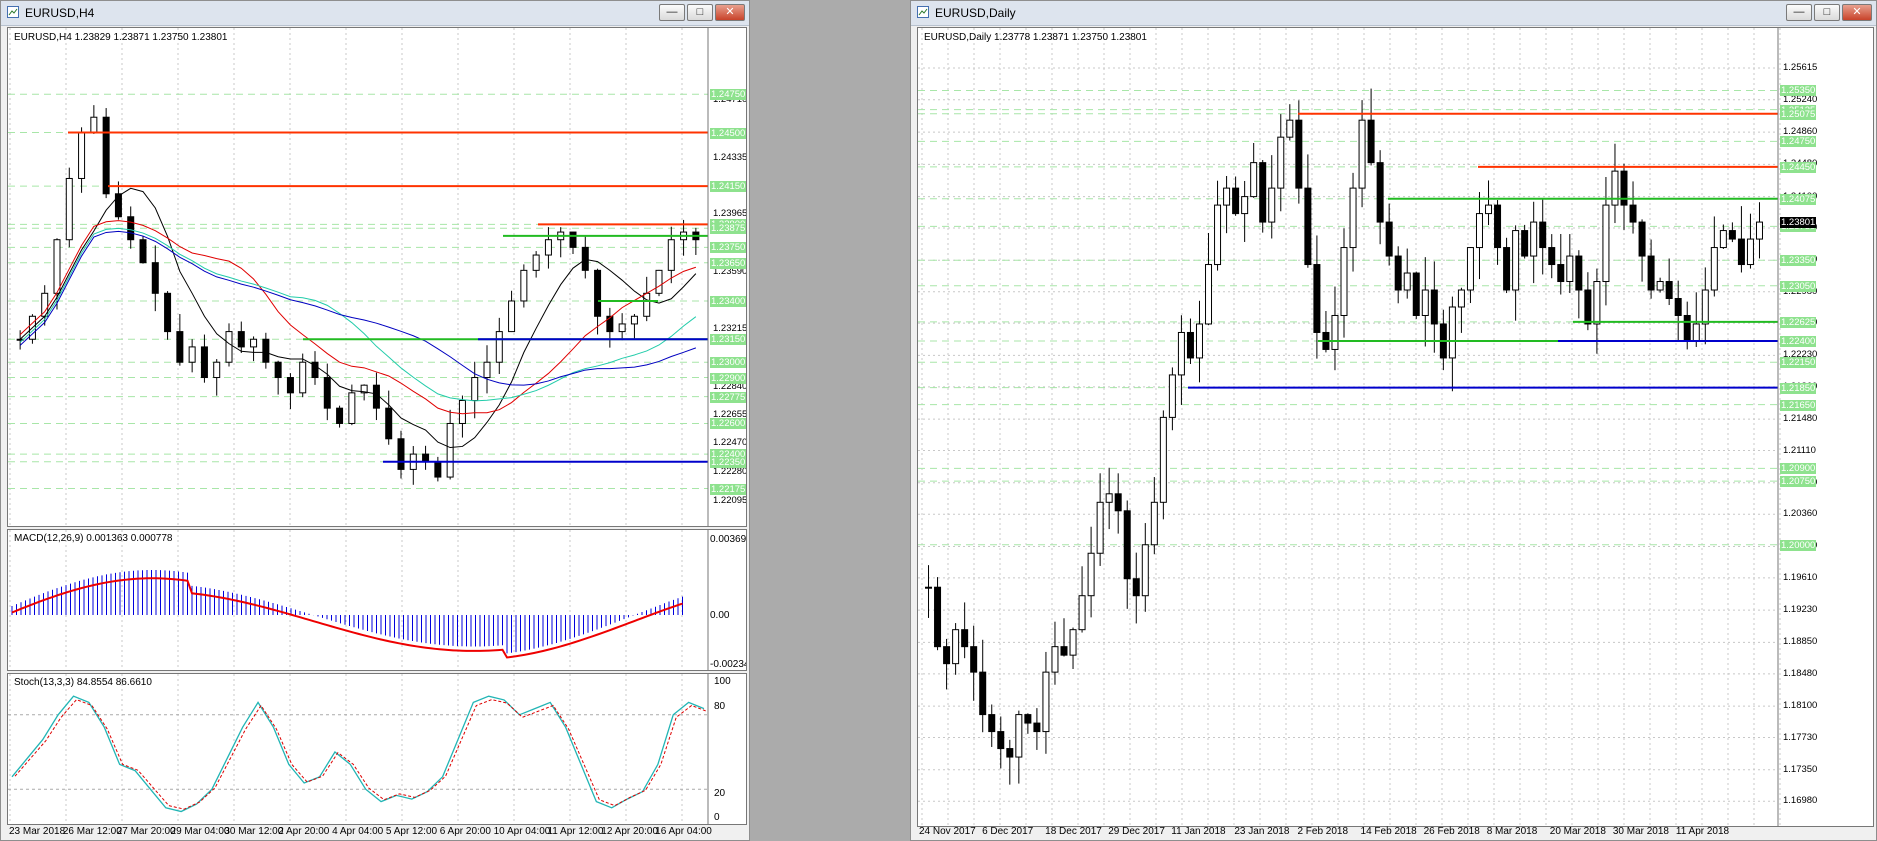 This screenshot has height=841, width=1877. What do you see at coordinates (730, 443) in the screenshot?
I see `price-tick-label: 1.22470` at bounding box center [730, 443].